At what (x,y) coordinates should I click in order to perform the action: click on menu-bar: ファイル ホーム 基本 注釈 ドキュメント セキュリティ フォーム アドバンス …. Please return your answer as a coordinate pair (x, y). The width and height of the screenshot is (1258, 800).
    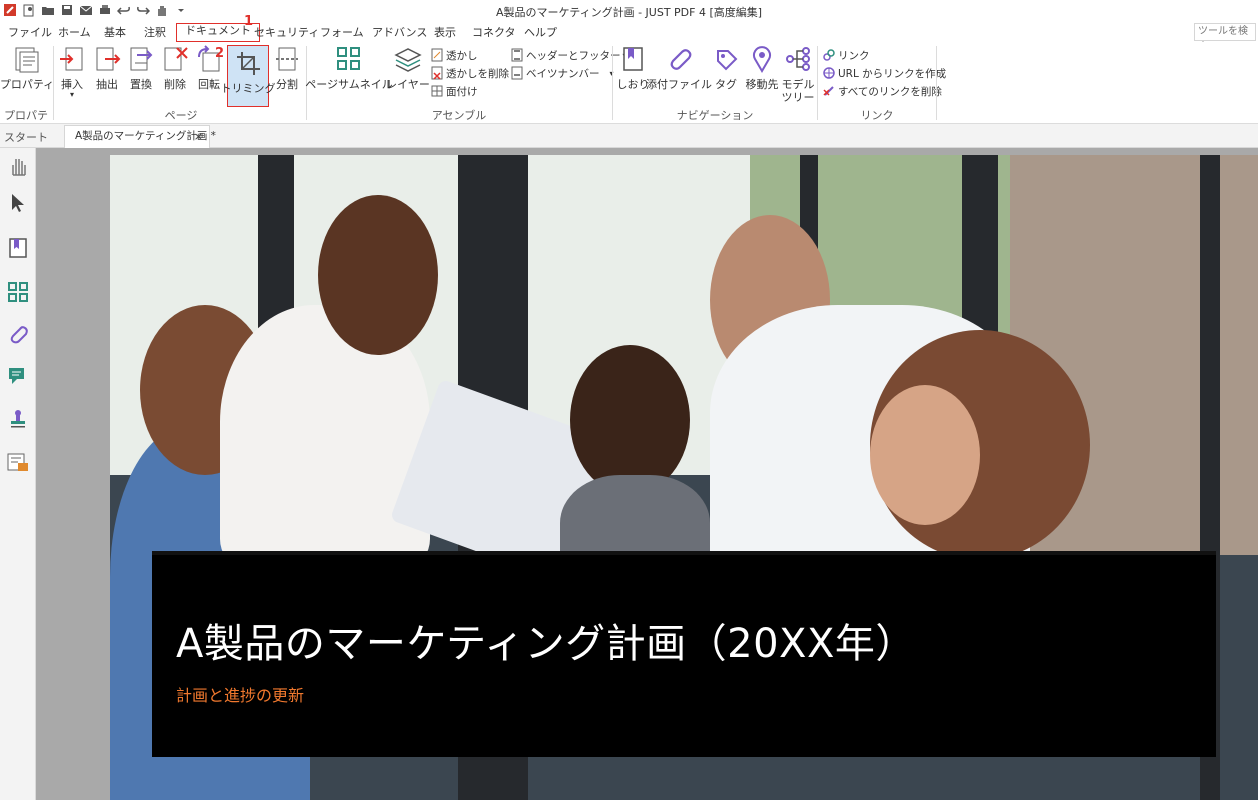
    Looking at the image, I should click on (629, 33).